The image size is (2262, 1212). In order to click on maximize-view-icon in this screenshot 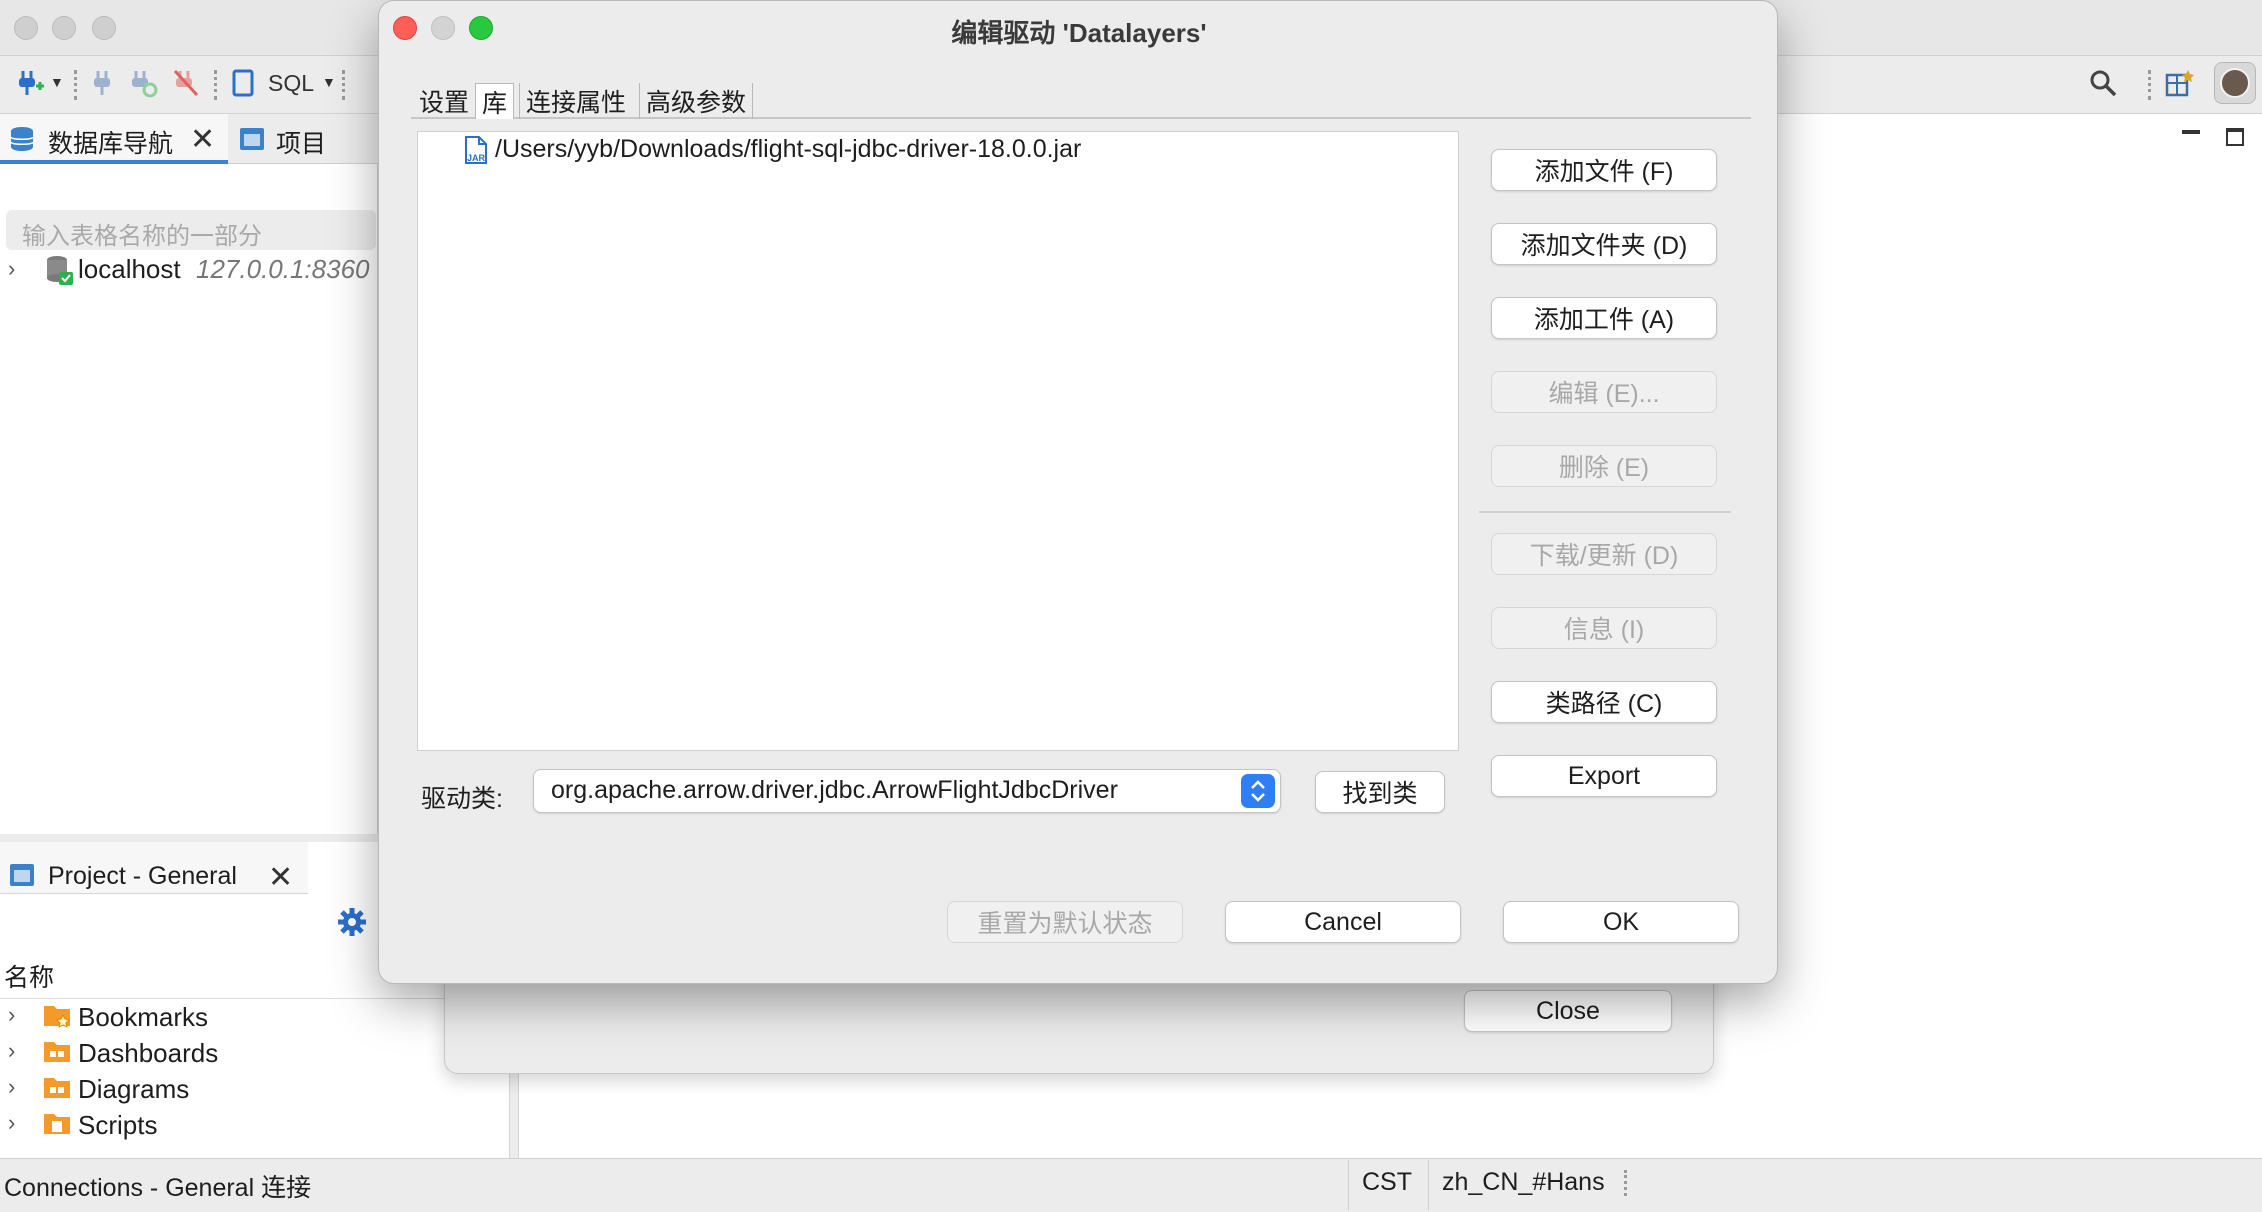, I will do `click(2235, 137)`.